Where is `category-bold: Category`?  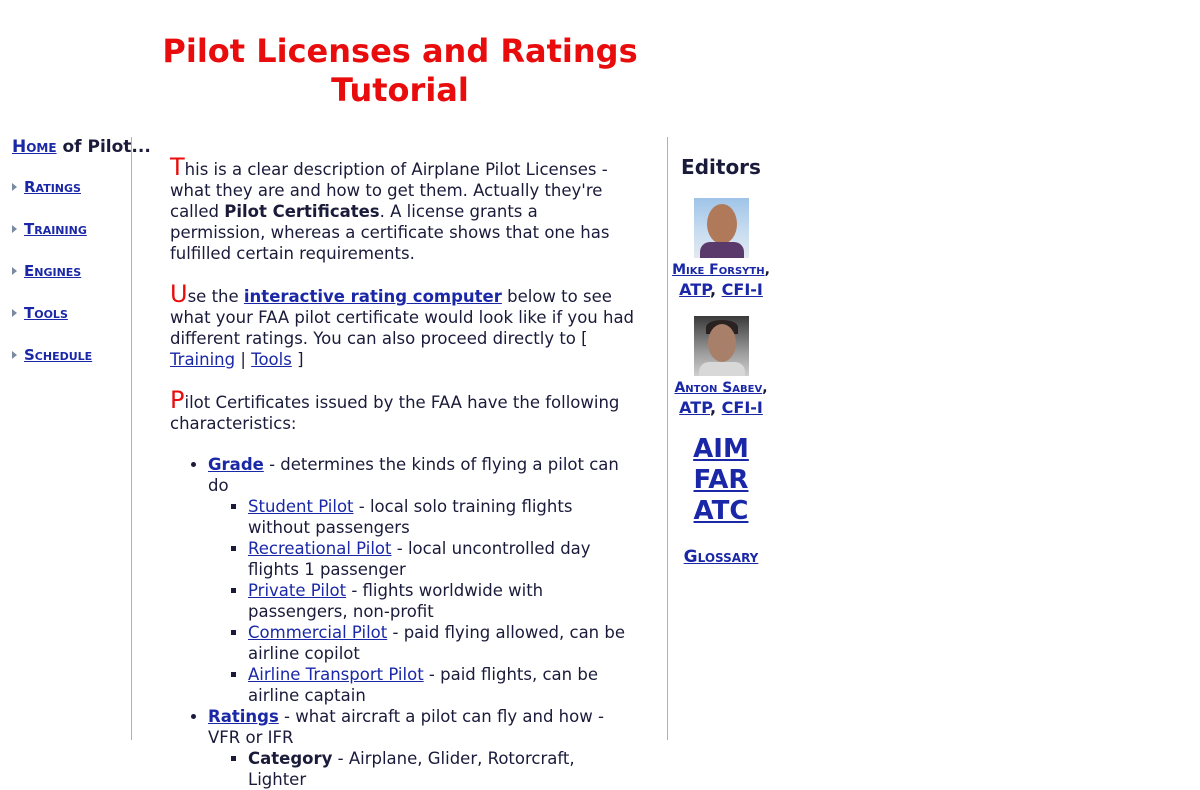
category-bold: Category is located at coordinates (290, 758).